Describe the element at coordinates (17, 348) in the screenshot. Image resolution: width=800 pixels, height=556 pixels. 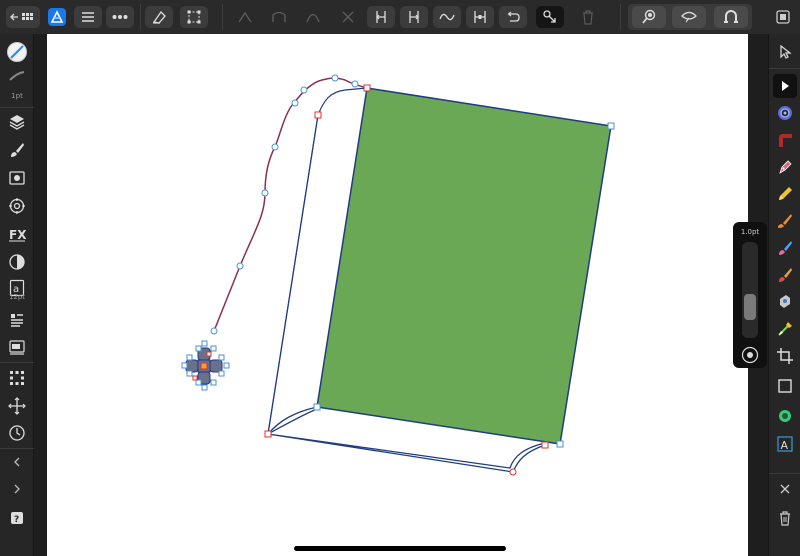
I see `navigator-studio-button` at that location.